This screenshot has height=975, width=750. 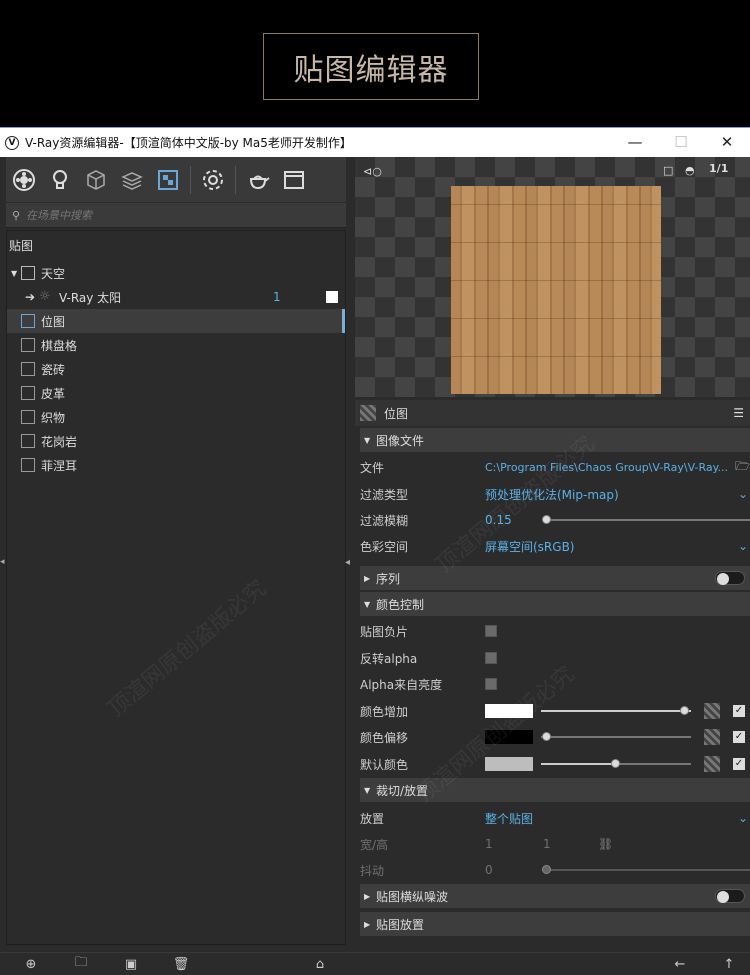 What do you see at coordinates (730, 578) in the screenshot?
I see `sequence-toggle` at bounding box center [730, 578].